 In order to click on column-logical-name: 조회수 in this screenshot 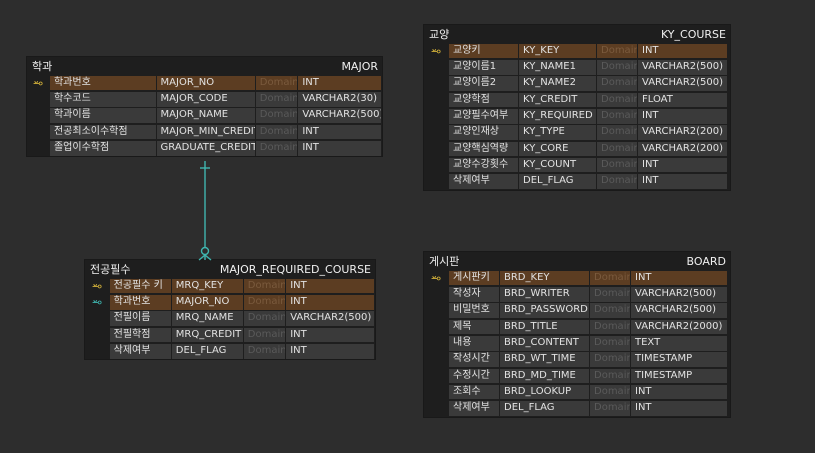, I will do `click(474, 392)`.